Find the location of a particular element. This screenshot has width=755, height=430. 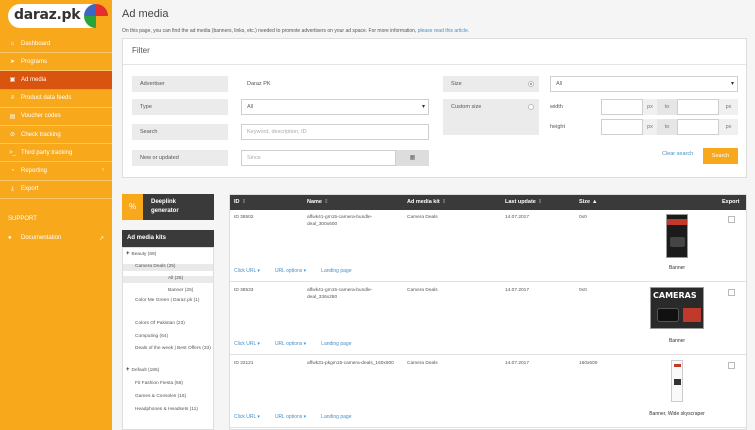

since-date-input: Since is located at coordinates (318, 158).